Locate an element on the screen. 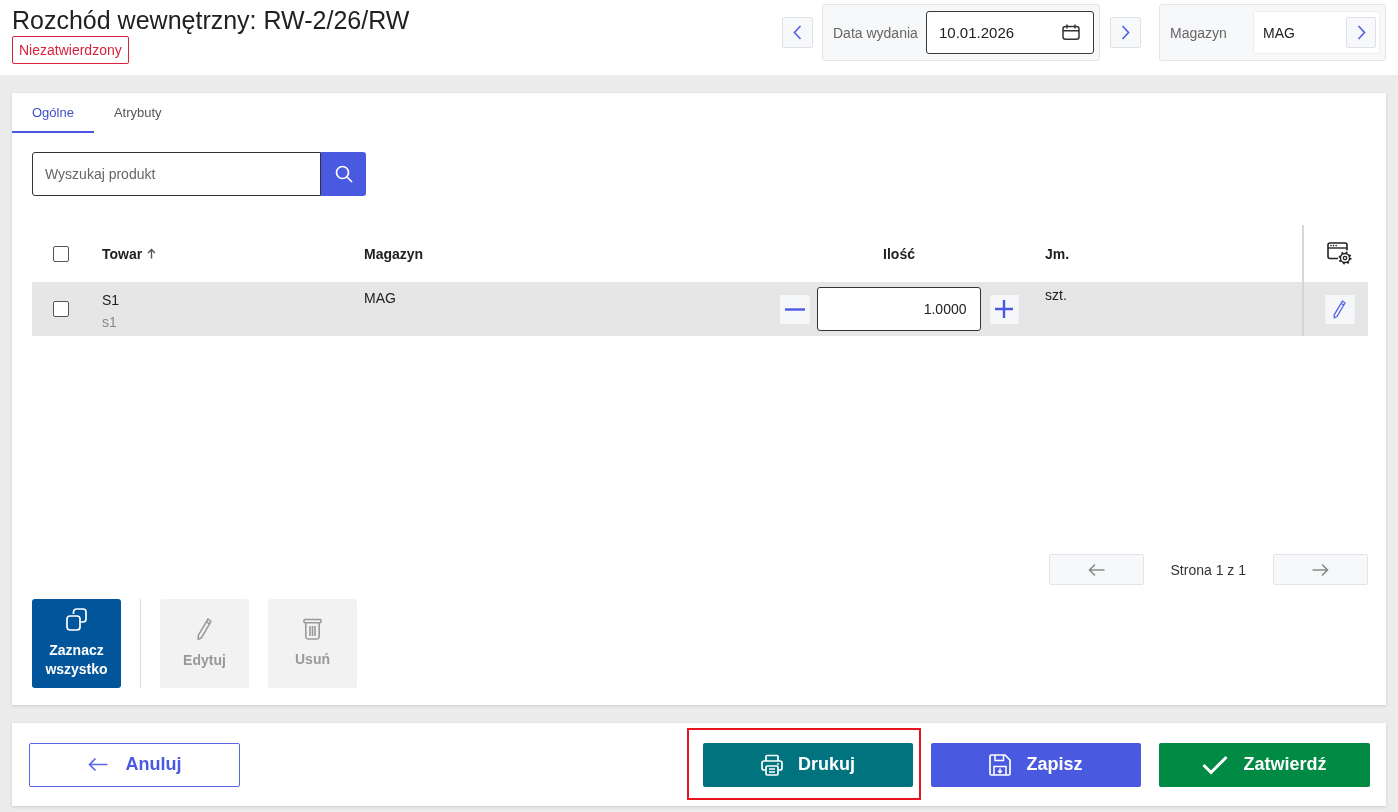 This screenshot has height=812, width=1398. chevron-left-icon is located at coordinates (797, 32).